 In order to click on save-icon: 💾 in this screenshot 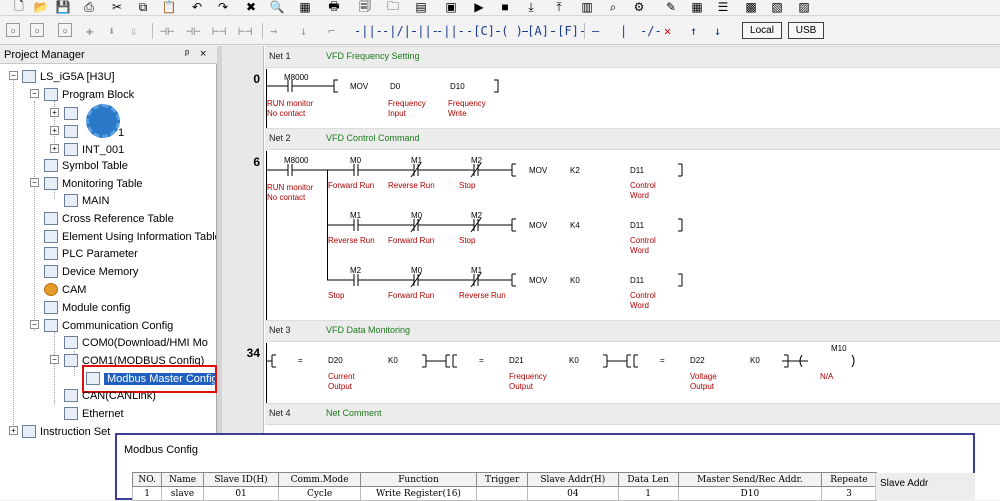, I will do `click(63, 7)`.